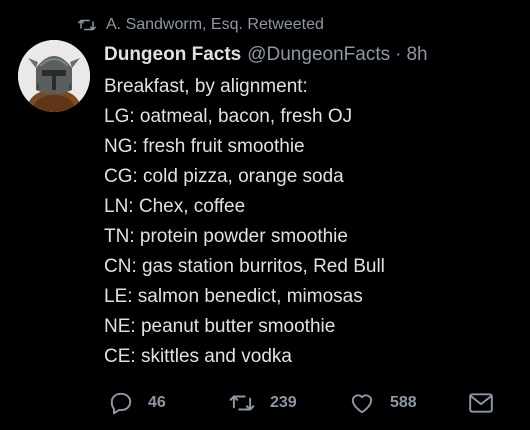 This screenshot has height=430, width=530. Describe the element at coordinates (224, 176) in the screenshot. I see `tweet-line: CG: cold pizza, orange soda` at that location.